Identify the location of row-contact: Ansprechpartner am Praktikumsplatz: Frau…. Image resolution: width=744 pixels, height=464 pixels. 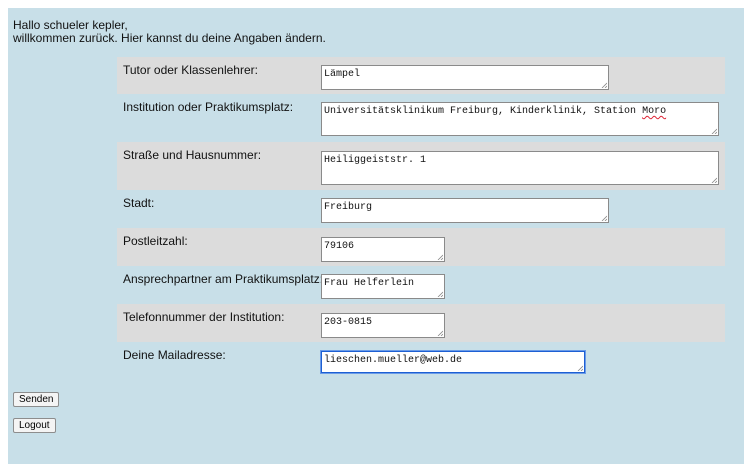
(421, 285).